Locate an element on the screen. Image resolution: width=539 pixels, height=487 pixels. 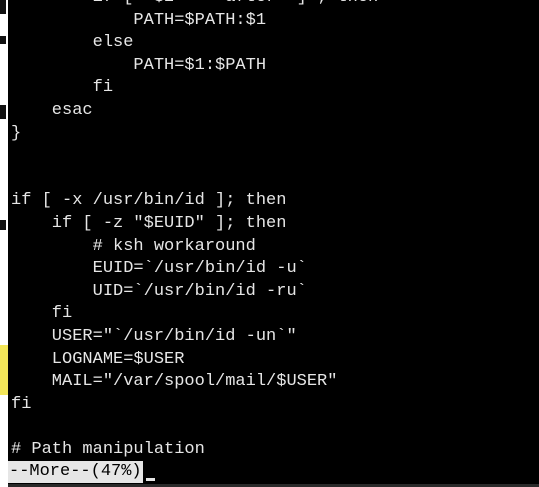
desktop-folder-fragment is located at coordinates (4, 370).